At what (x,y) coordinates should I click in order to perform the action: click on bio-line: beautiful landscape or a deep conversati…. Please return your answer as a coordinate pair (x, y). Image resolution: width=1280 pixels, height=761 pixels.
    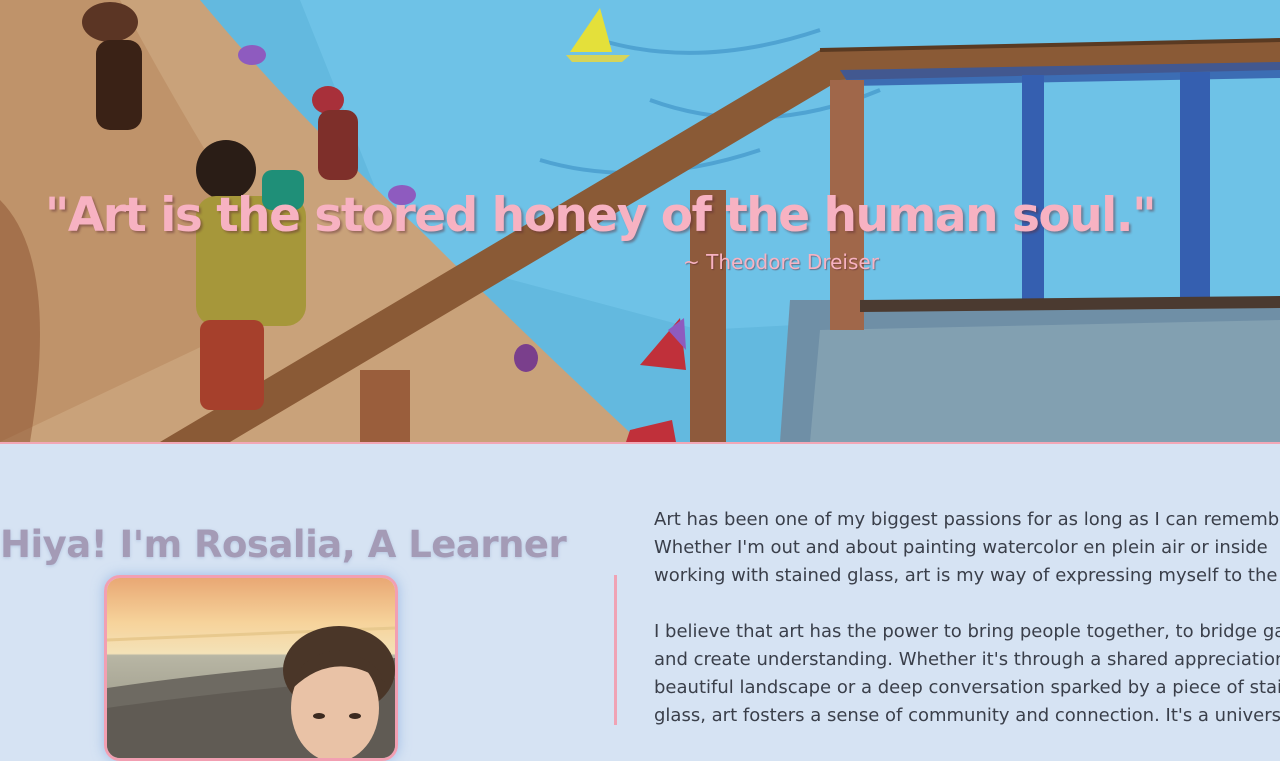
    Looking at the image, I should click on (967, 687).